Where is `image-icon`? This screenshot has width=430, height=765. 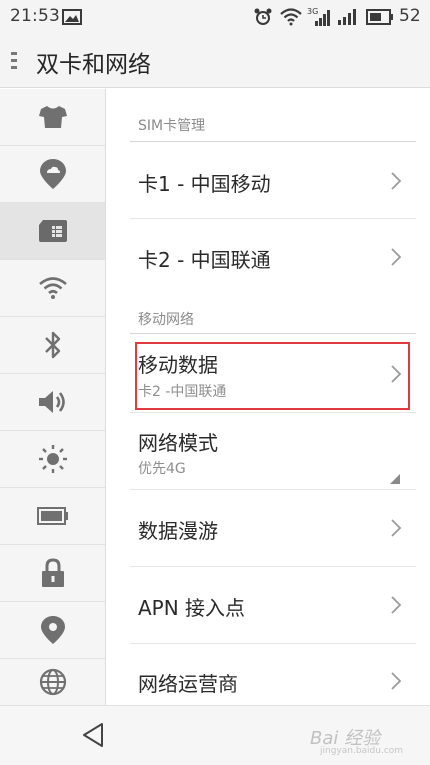
image-icon is located at coordinates (72, 19).